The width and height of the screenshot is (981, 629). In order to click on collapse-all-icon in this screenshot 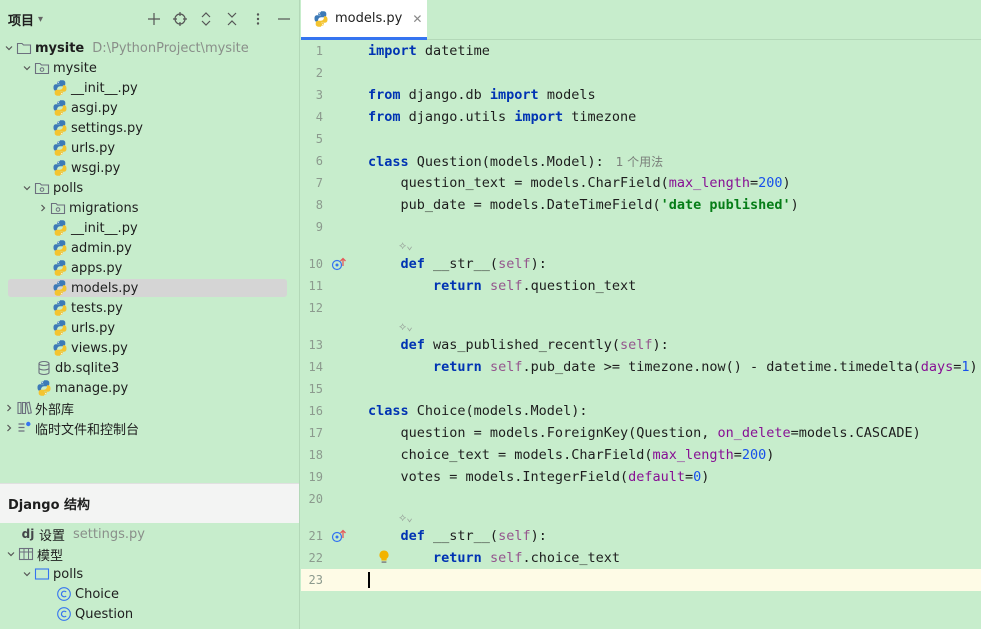, I will do `click(232, 19)`.